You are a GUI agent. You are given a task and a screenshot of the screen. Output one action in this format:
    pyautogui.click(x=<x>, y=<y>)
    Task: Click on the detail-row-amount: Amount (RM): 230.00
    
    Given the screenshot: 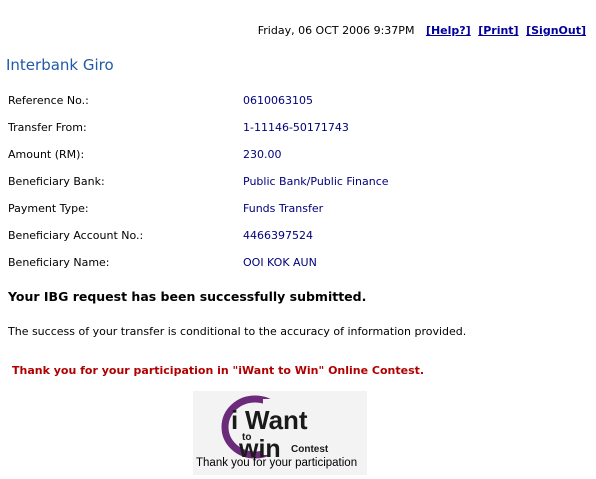 What is the action you would take?
    pyautogui.click(x=298, y=161)
    